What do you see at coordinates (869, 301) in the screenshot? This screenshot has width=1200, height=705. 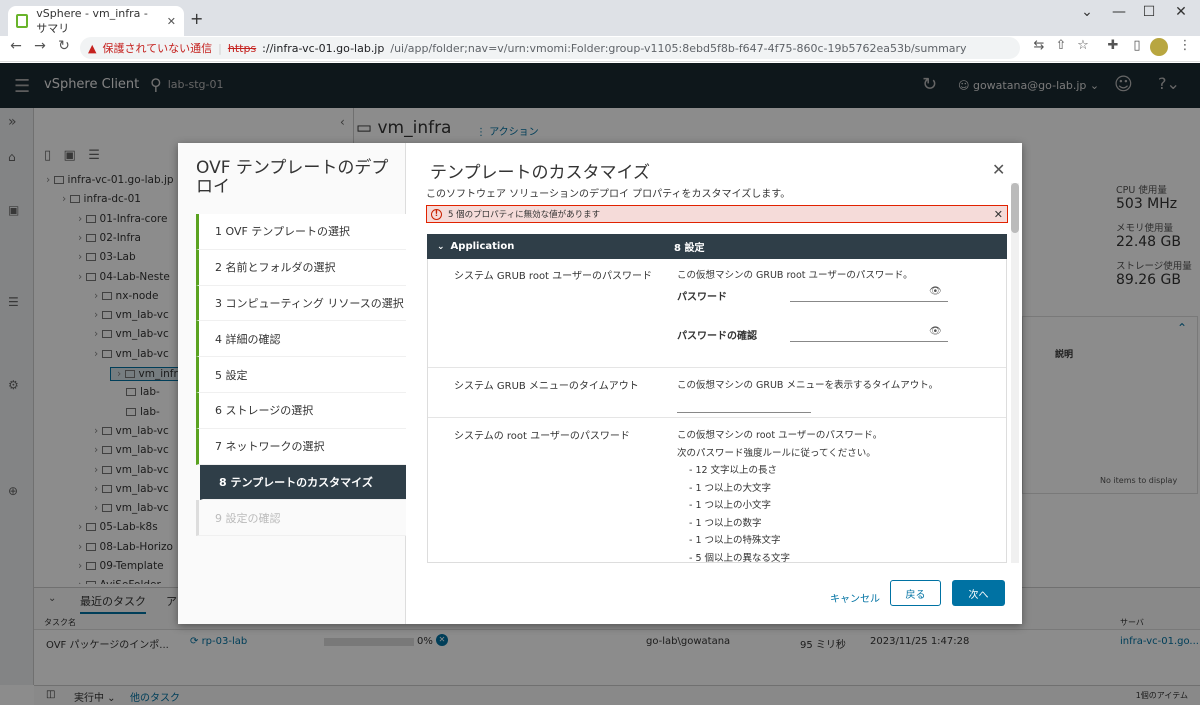 I see `password-input` at bounding box center [869, 301].